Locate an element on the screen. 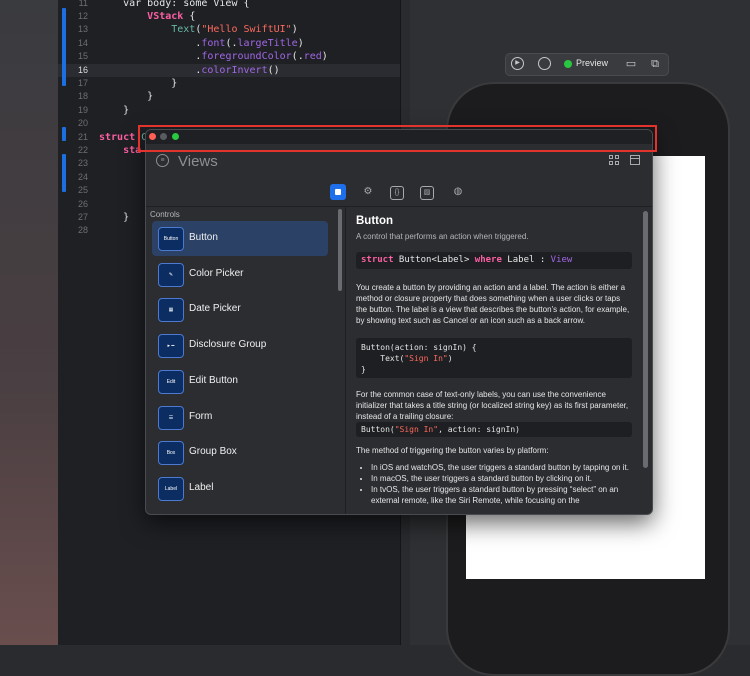 The height and width of the screenshot is (676, 750). code-text: Text("Hello SwiftUI") is located at coordinates (234, 30).